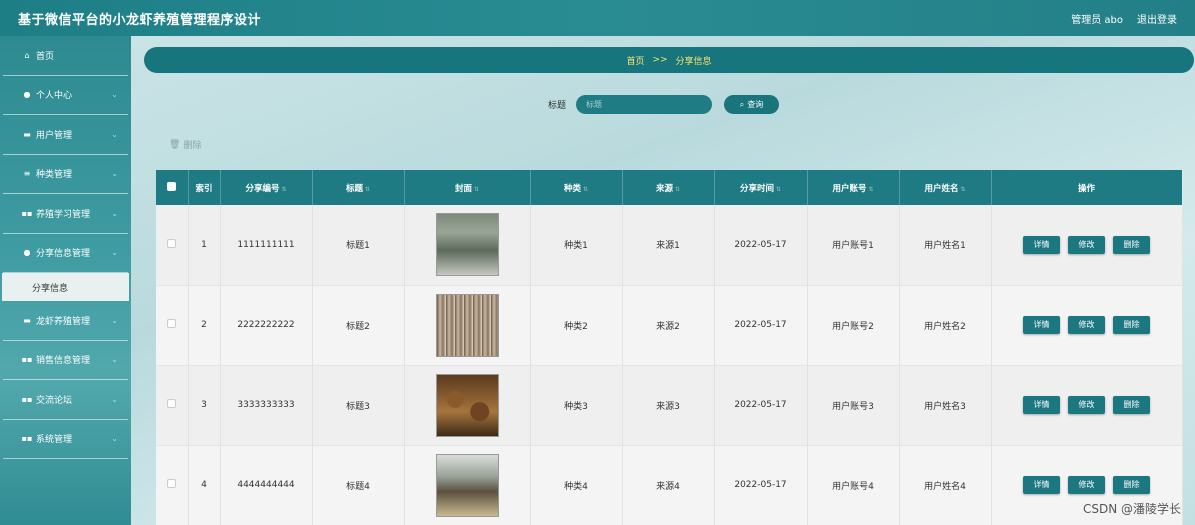  I want to click on sidebar-item: ▪▪ 养殖学习管理 ⌄, so click(65, 214).